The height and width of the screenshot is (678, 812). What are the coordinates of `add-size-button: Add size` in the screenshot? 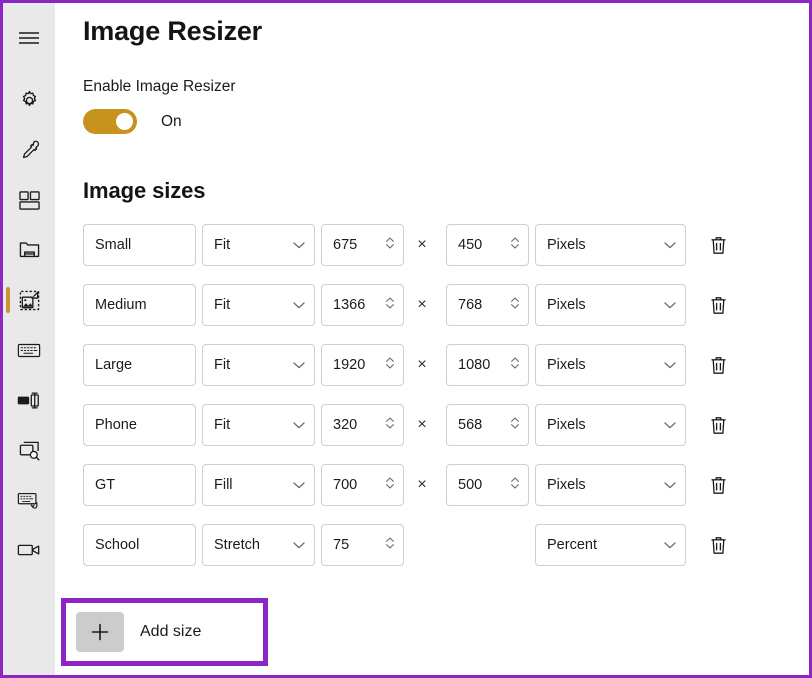 It's located at (138, 632).